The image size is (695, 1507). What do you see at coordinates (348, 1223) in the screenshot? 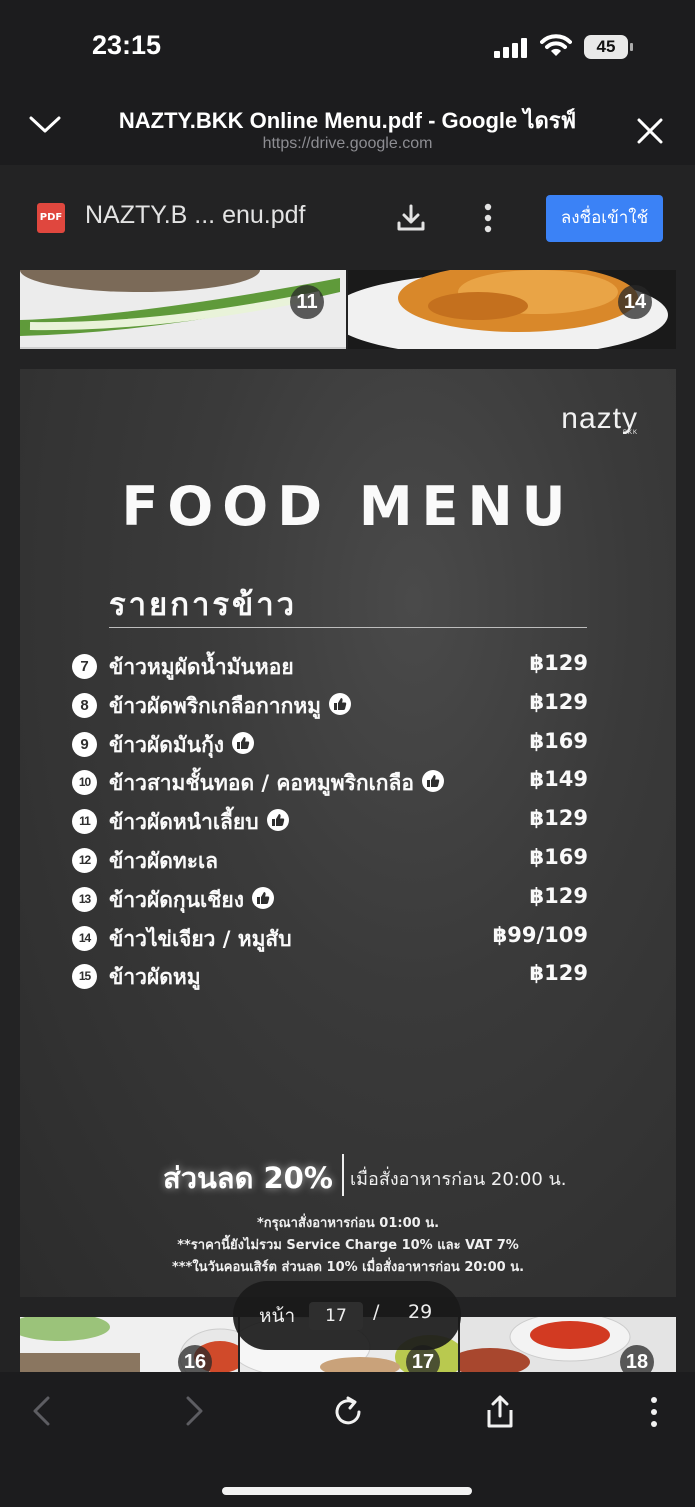
I see `footnote: *กรุณาสั่งอาหารก่อน 01:00 น.` at bounding box center [348, 1223].